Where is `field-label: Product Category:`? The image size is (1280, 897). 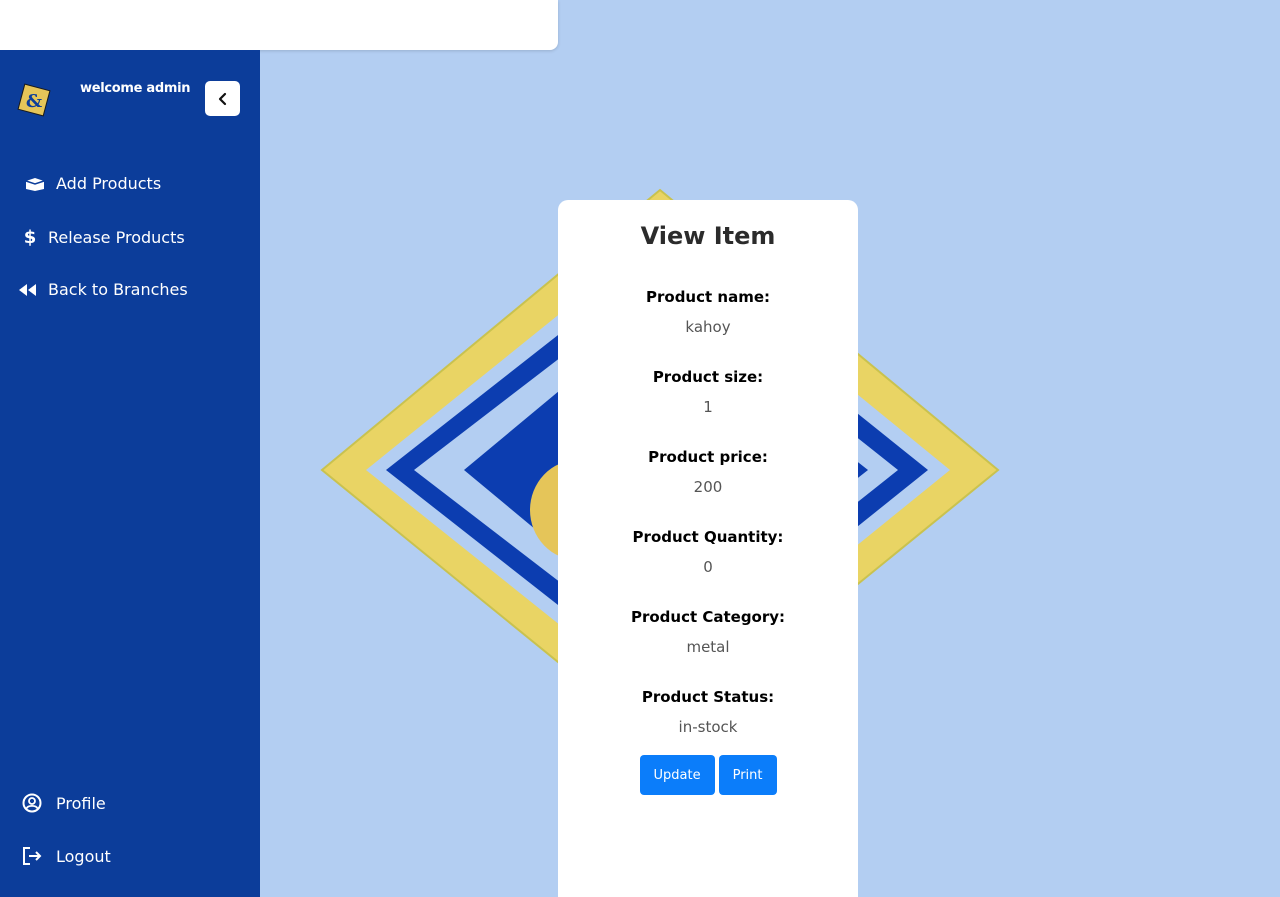 field-label: Product Category: is located at coordinates (708, 617).